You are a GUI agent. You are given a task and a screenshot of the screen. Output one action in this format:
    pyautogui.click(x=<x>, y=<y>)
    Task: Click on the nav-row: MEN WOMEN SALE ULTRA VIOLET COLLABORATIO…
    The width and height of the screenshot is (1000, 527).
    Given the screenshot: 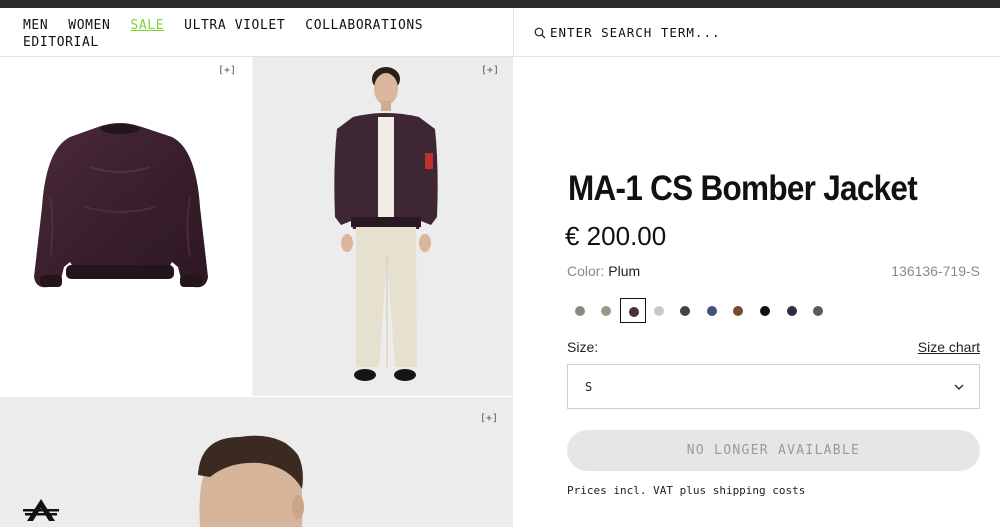 What is the action you would take?
    pyautogui.click(x=223, y=26)
    